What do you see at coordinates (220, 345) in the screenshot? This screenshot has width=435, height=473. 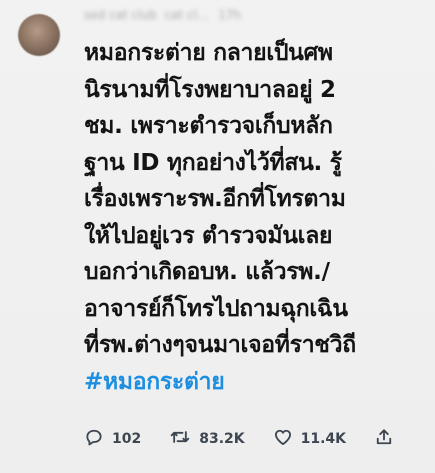 I see `tweet-text-line: ที่รพ.ต่างๆจนมาเจอที่ราชวิถี` at bounding box center [220, 345].